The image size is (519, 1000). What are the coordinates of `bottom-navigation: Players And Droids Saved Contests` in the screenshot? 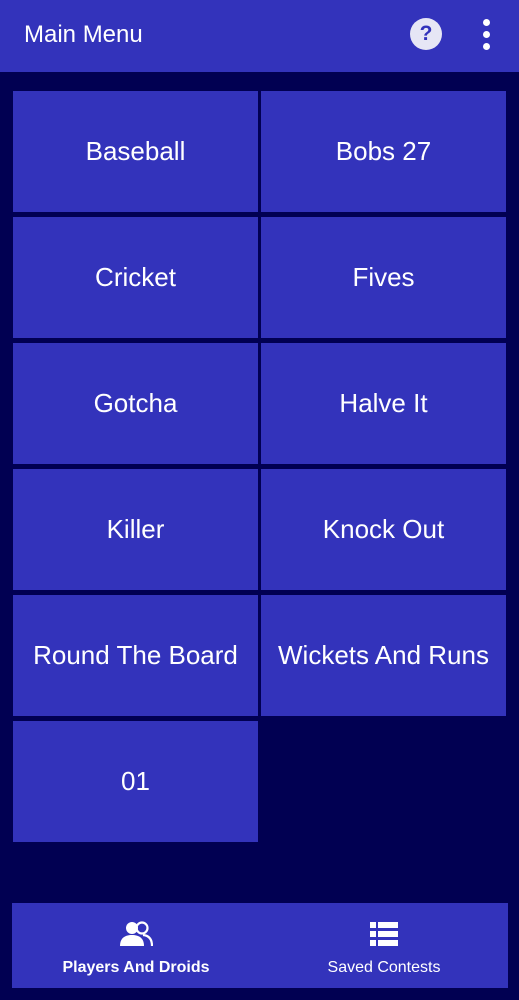 It's located at (260, 945).